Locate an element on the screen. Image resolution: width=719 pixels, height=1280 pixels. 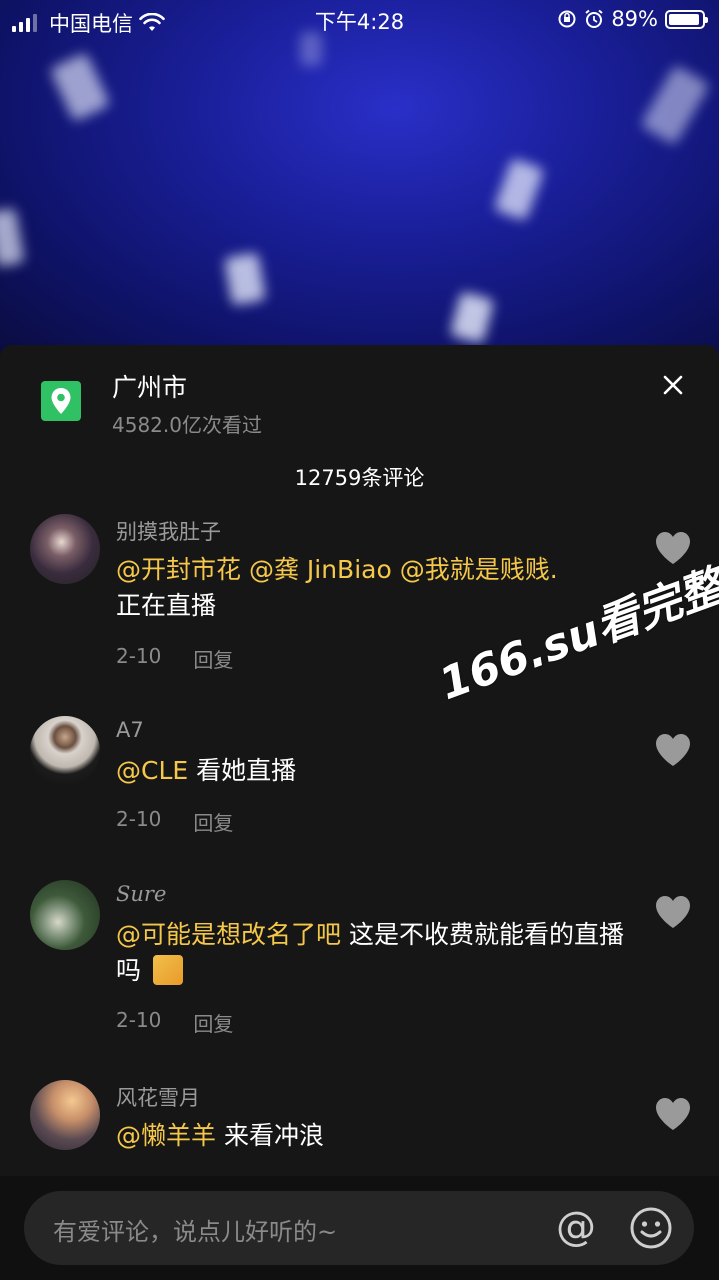
username: 别摸我肚子 is located at coordinates (168, 531).